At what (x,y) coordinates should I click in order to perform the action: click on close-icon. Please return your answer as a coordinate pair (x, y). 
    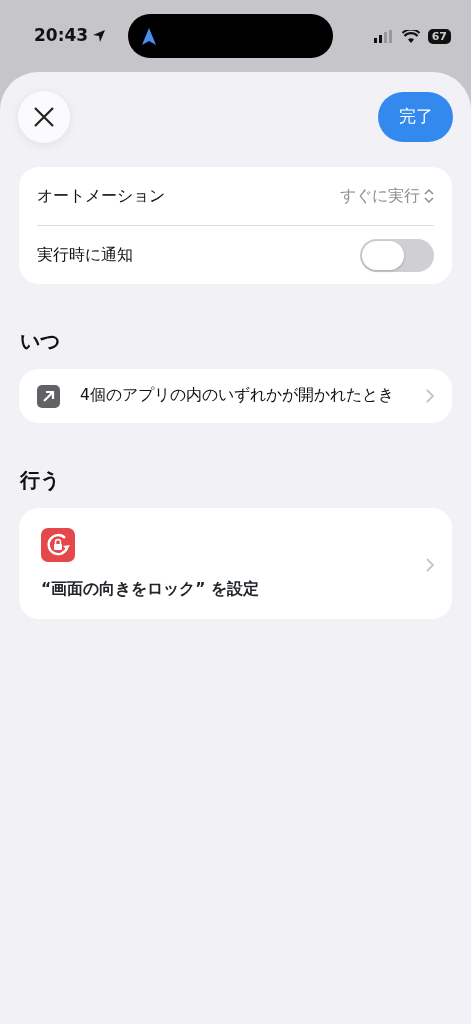
    Looking at the image, I should click on (44, 117).